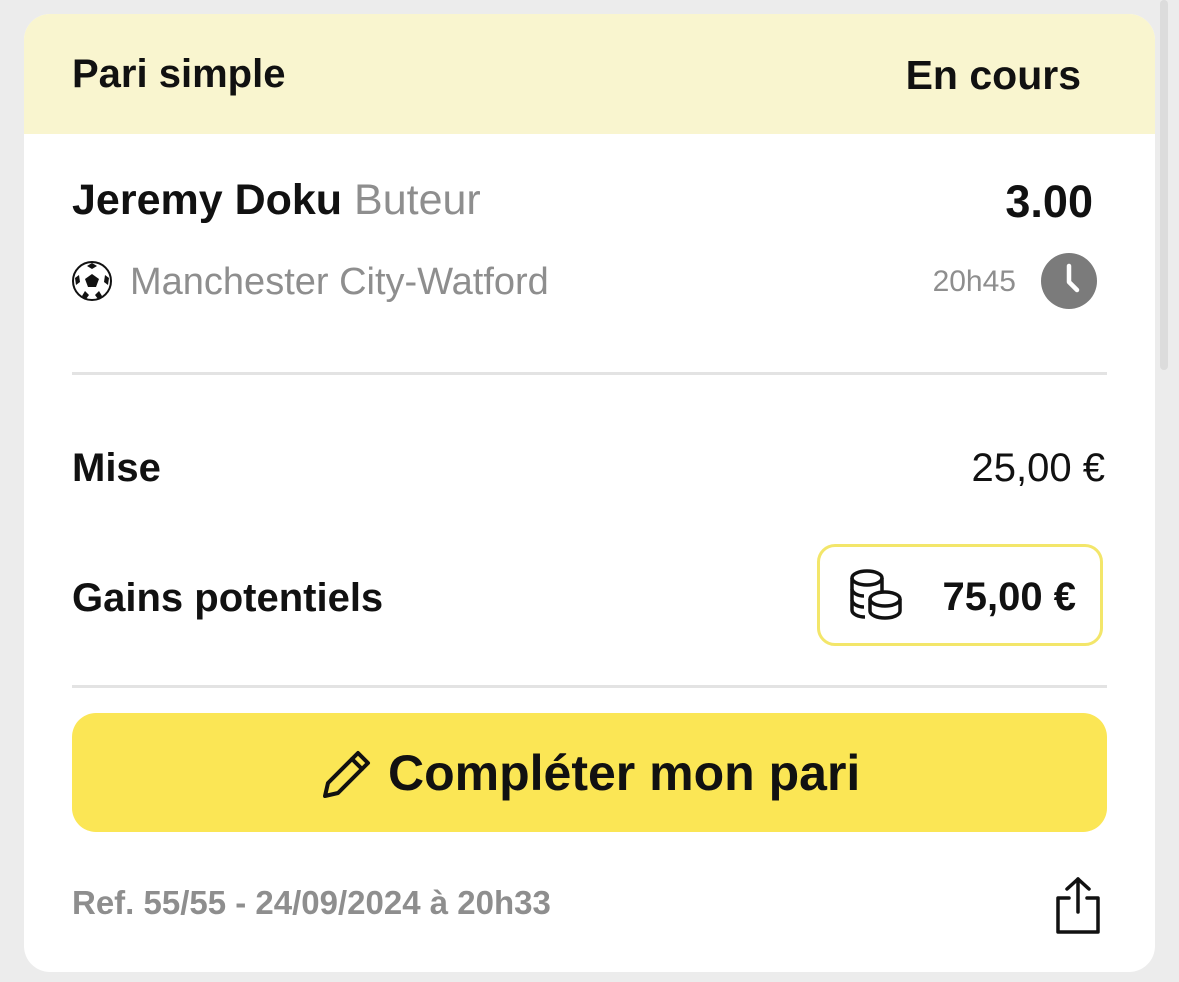 This screenshot has width=1179, height=982. I want to click on stake-label: Mise, so click(116, 468).